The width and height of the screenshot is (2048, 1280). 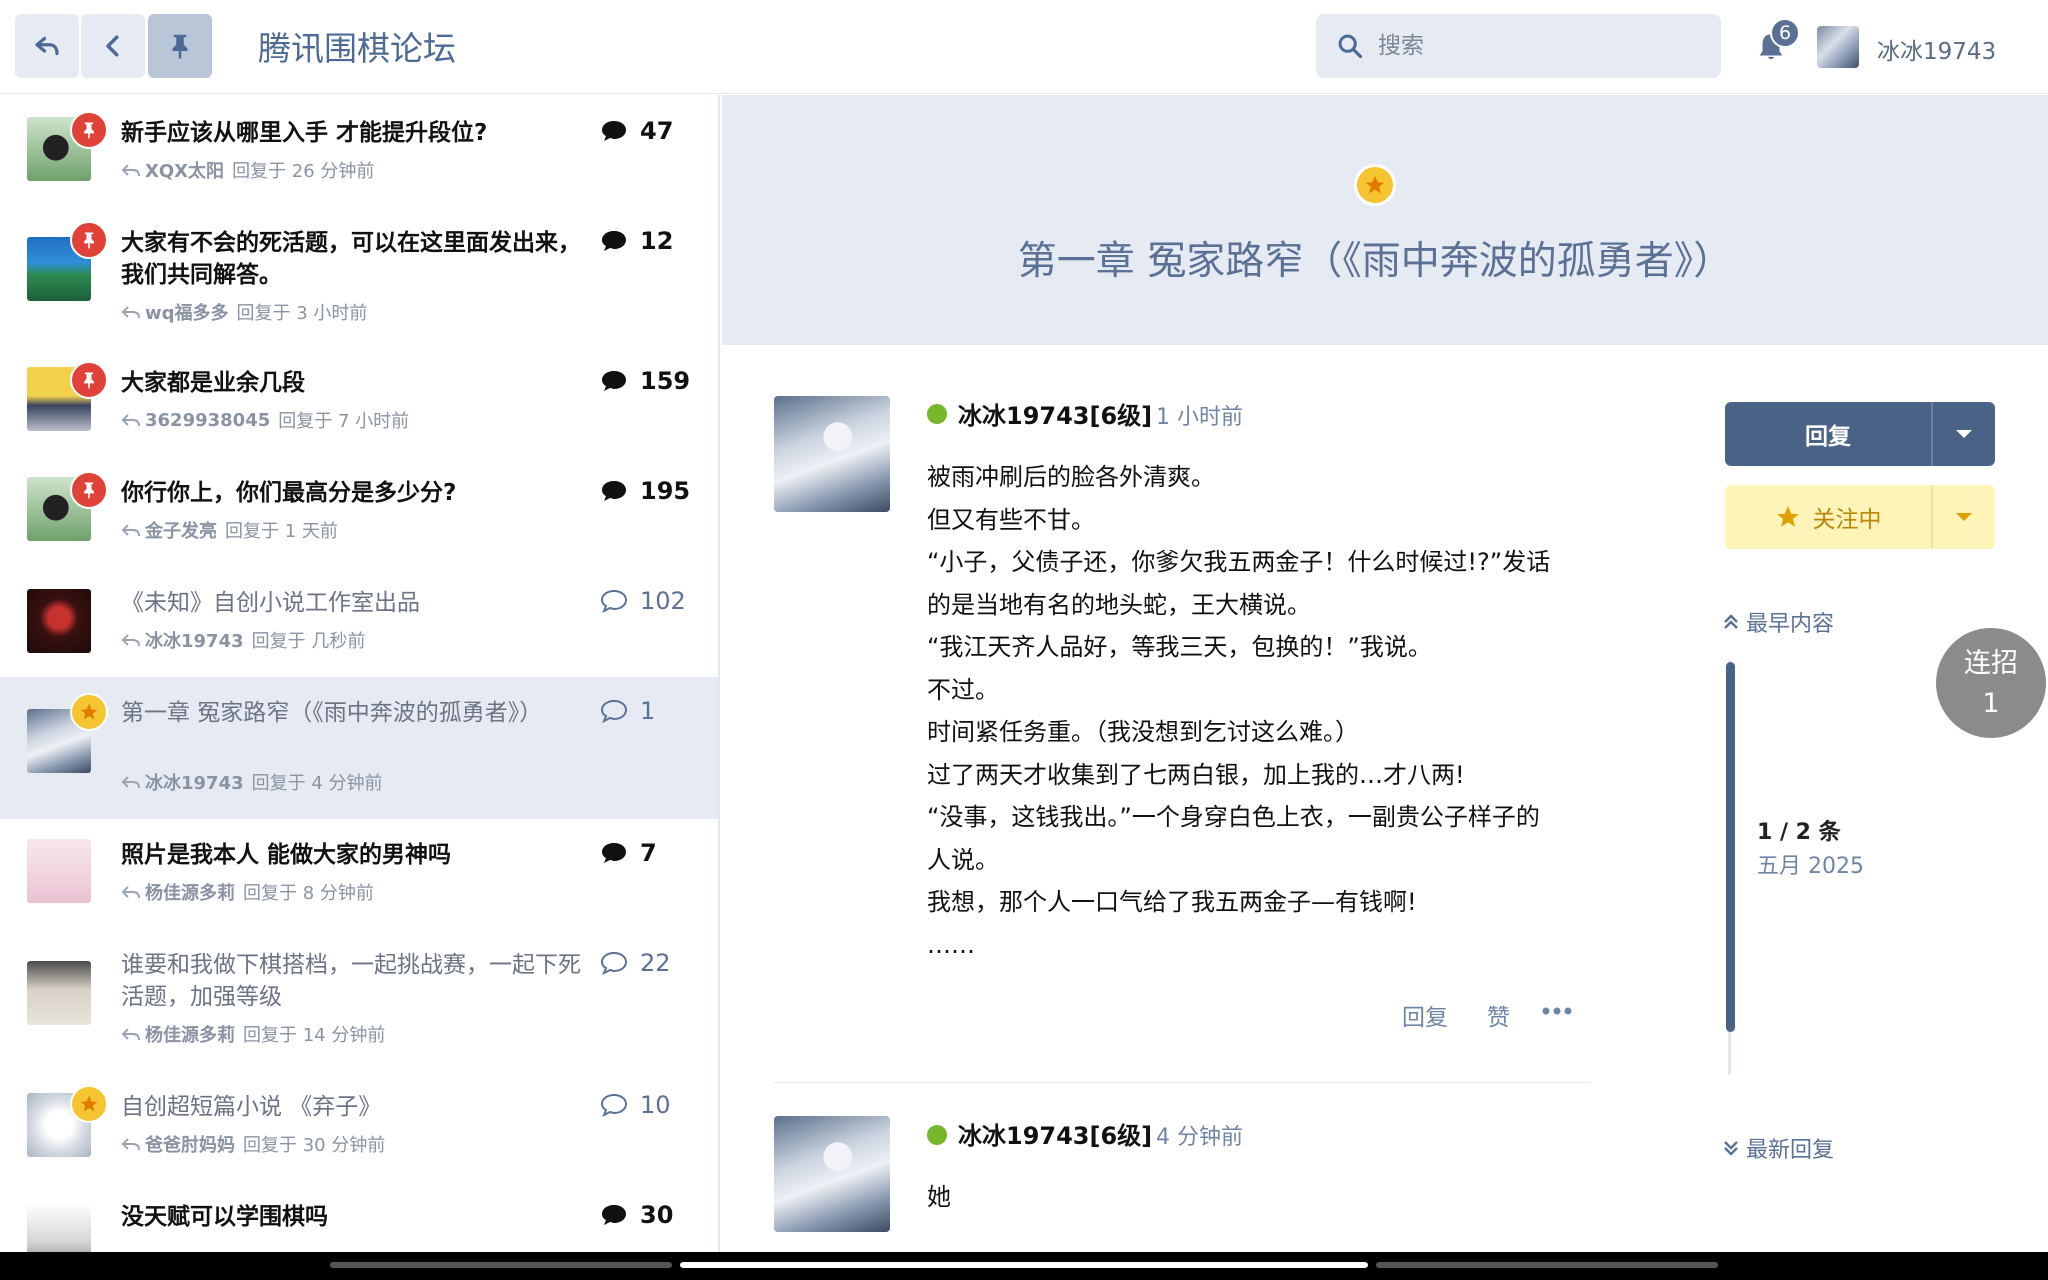 I want to click on post-line: 我想，那个人一口气给了我五两金子—有钱啊!, so click(x=1172, y=902).